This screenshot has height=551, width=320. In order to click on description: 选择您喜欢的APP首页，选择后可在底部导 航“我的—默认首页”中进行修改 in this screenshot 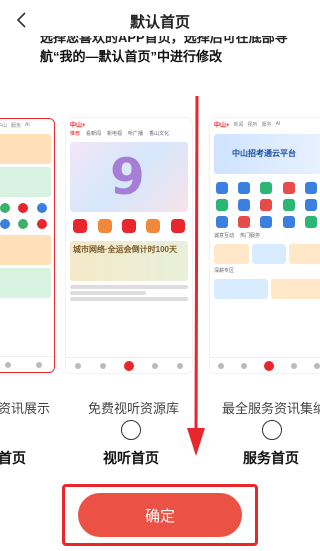, I will do `click(175, 51)`.